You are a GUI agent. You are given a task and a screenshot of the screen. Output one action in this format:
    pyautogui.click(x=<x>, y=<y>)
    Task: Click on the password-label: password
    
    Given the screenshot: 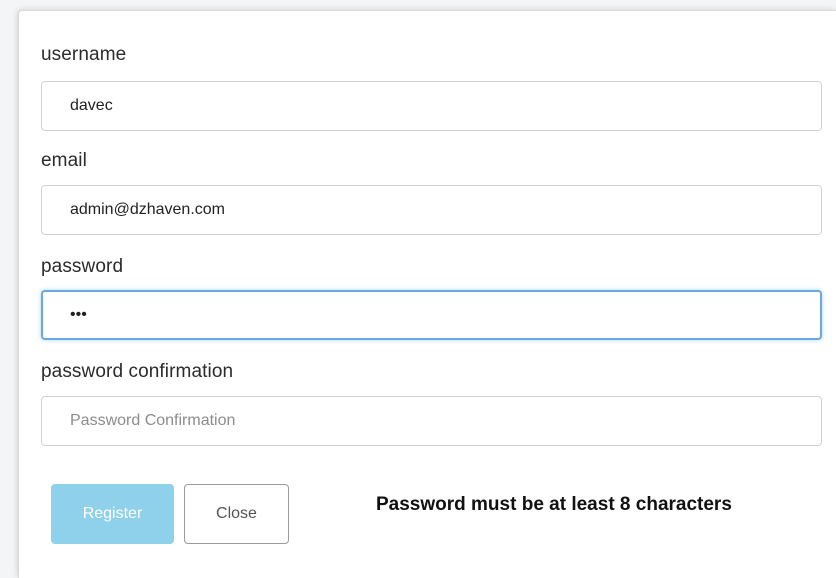 What is the action you would take?
    pyautogui.click(x=82, y=266)
    